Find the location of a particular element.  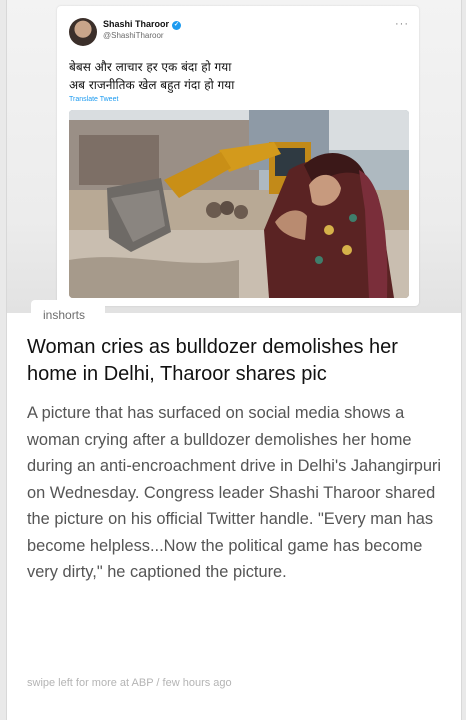

article-timestamp: few hours ago is located at coordinates (197, 683).